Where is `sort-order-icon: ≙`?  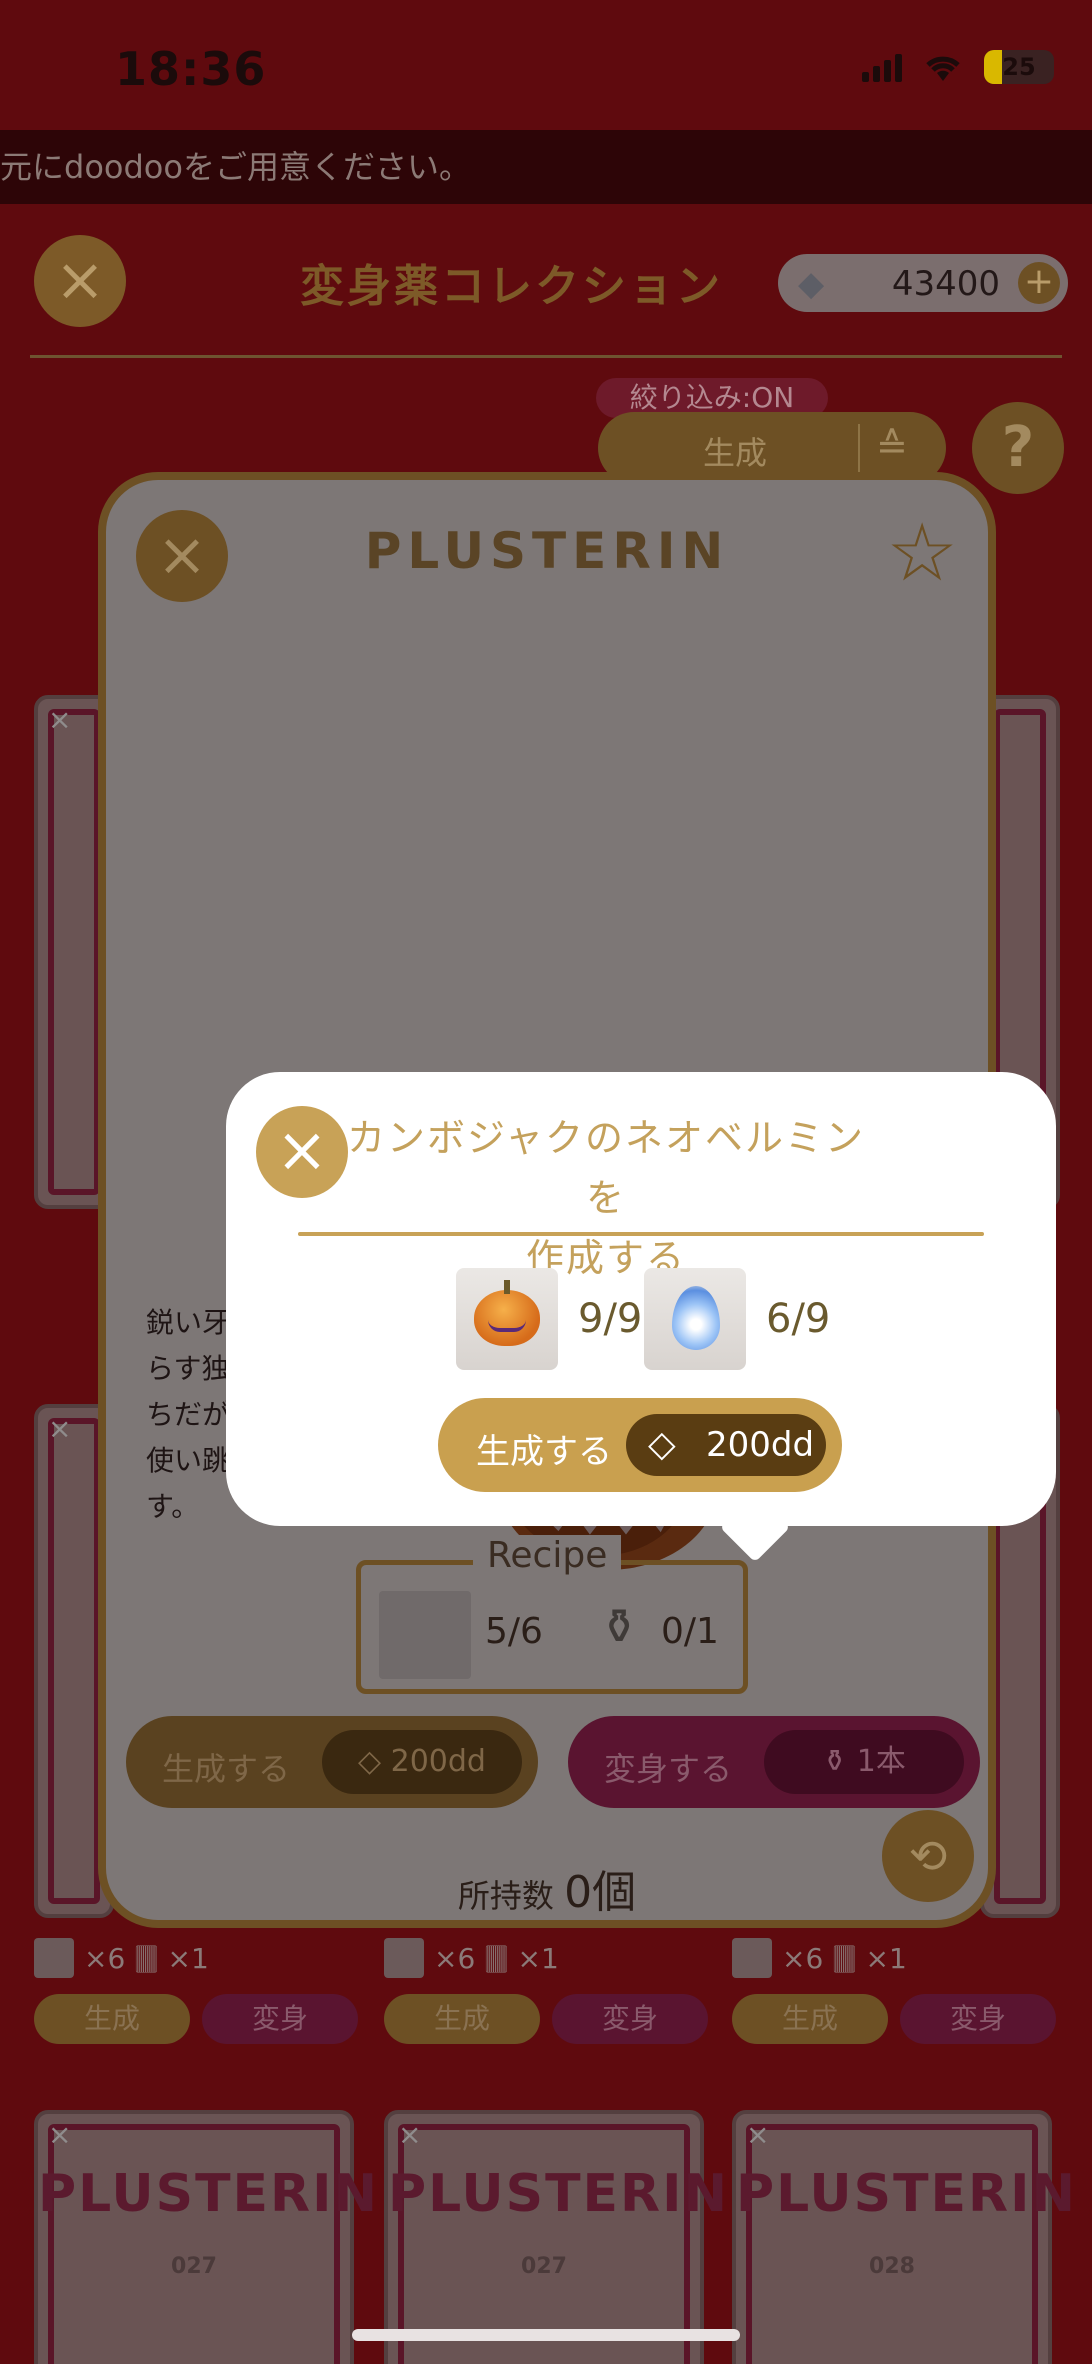 sort-order-icon: ≙ is located at coordinates (892, 446).